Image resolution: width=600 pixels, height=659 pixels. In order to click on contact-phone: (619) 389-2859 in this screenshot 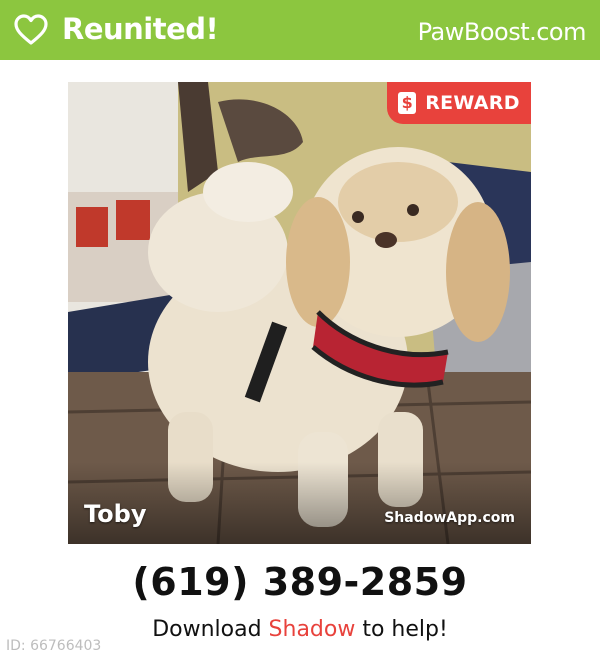, I will do `click(300, 582)`.